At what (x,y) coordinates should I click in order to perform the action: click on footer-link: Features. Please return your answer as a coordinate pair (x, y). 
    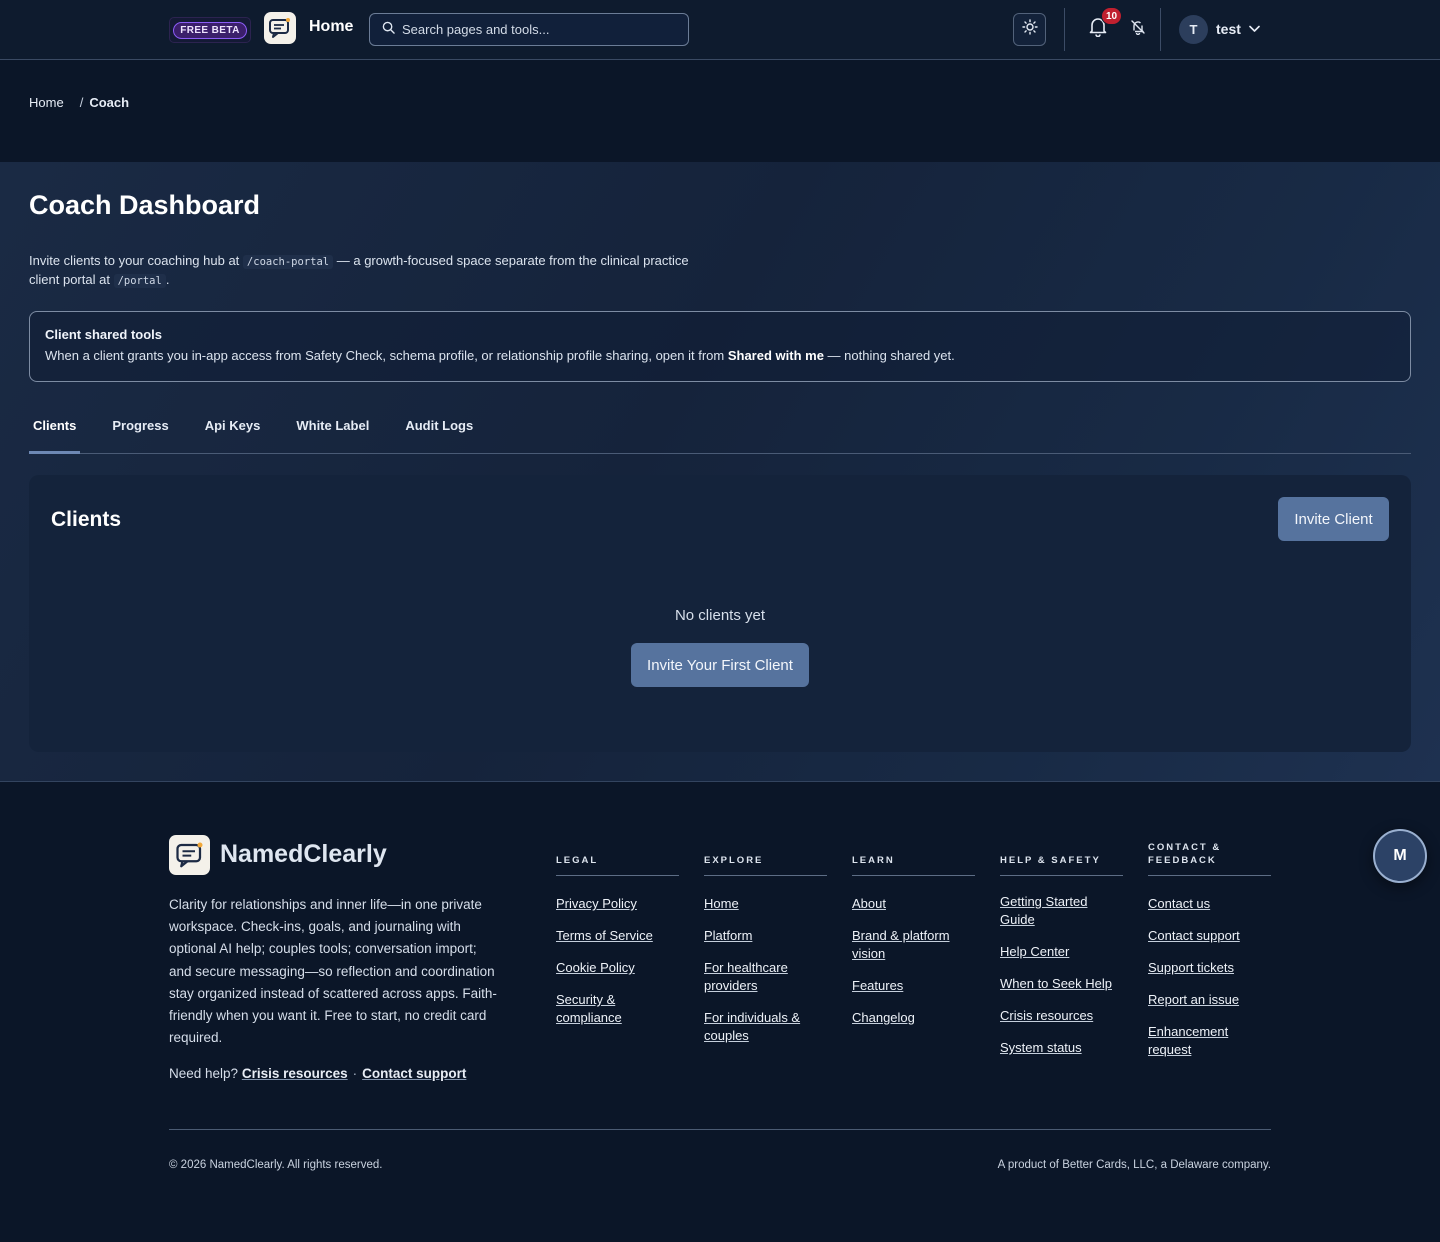
    Looking at the image, I should click on (877, 985).